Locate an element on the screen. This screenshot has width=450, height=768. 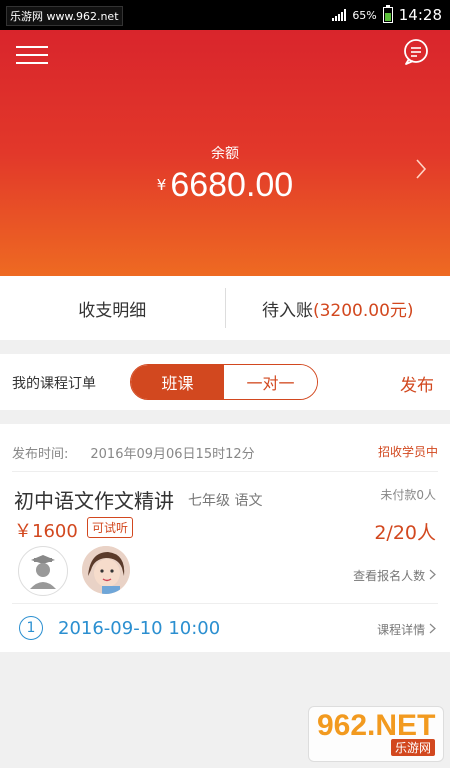
signal-icon is located at coordinates (339, 15).